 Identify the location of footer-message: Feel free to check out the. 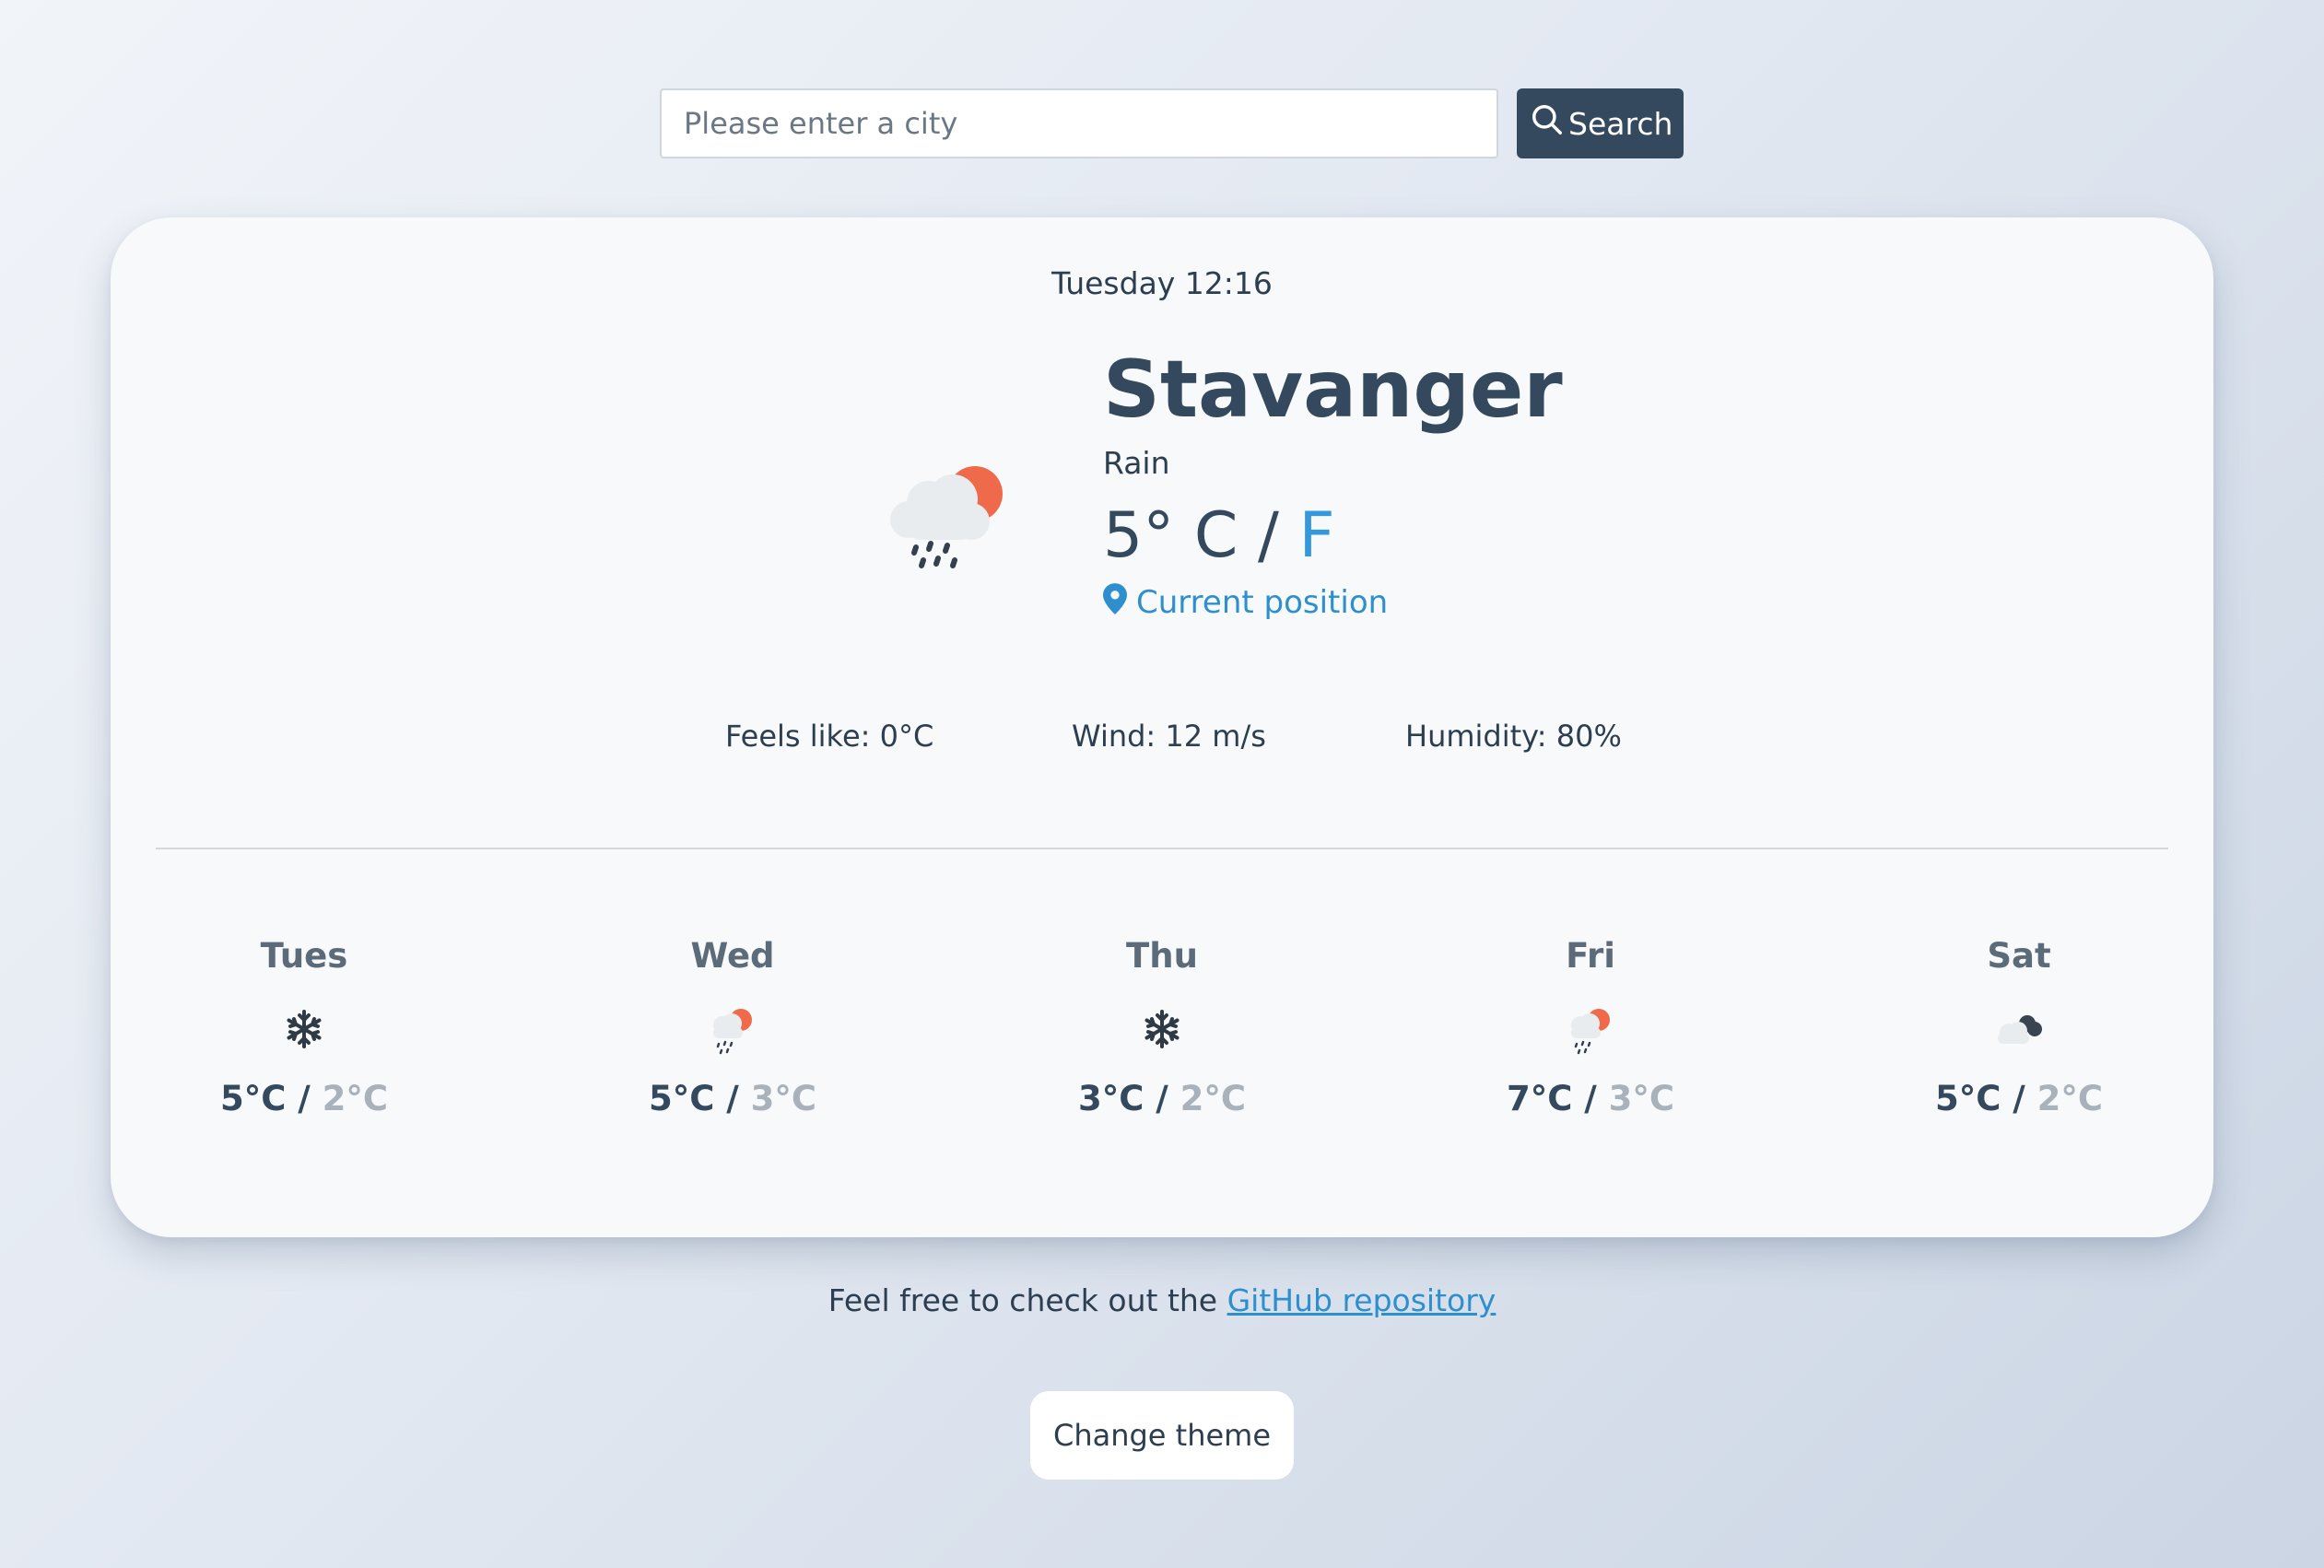
(1027, 1300).